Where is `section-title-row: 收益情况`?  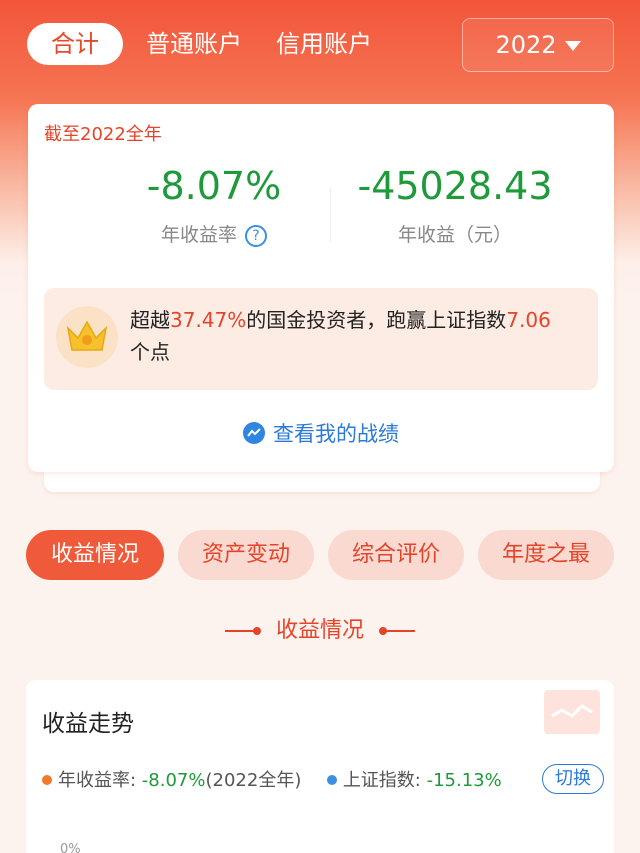 section-title-row: 收益情况 is located at coordinates (320, 628).